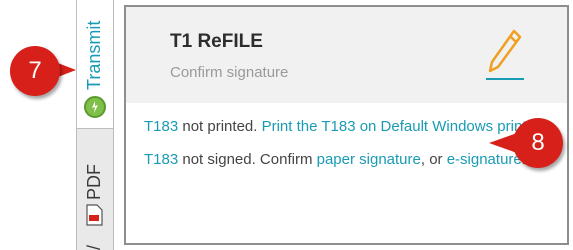 The image size is (573, 250). I want to click on transmit-status-icon, so click(95, 107).